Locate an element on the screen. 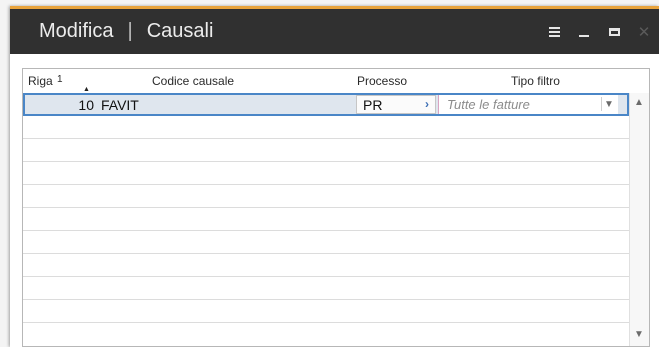 This screenshot has height=347, width=659. sort-up-icon: ▲ is located at coordinates (86, 89).